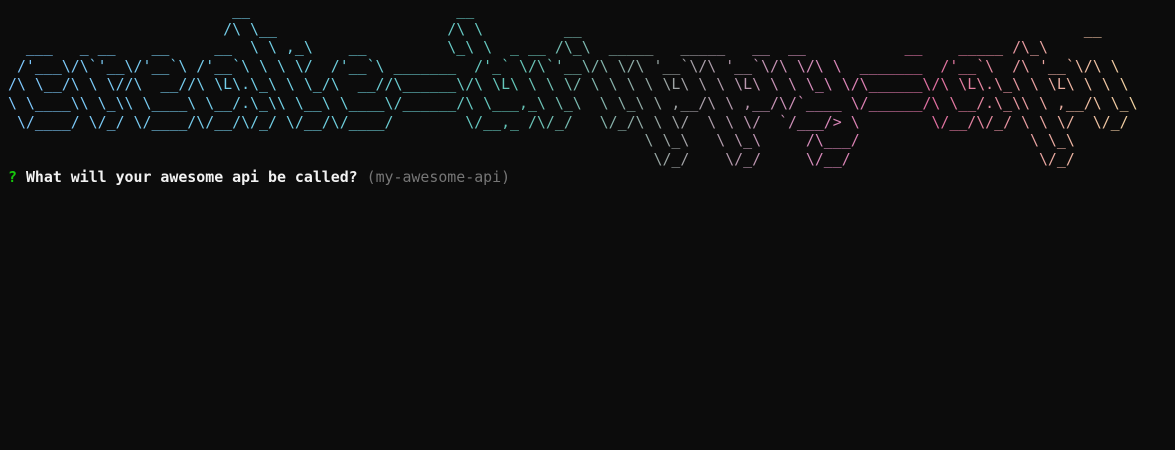 The height and width of the screenshot is (450, 1175). What do you see at coordinates (241, 10) in the screenshot?
I see `banner-line: __ __` at bounding box center [241, 10].